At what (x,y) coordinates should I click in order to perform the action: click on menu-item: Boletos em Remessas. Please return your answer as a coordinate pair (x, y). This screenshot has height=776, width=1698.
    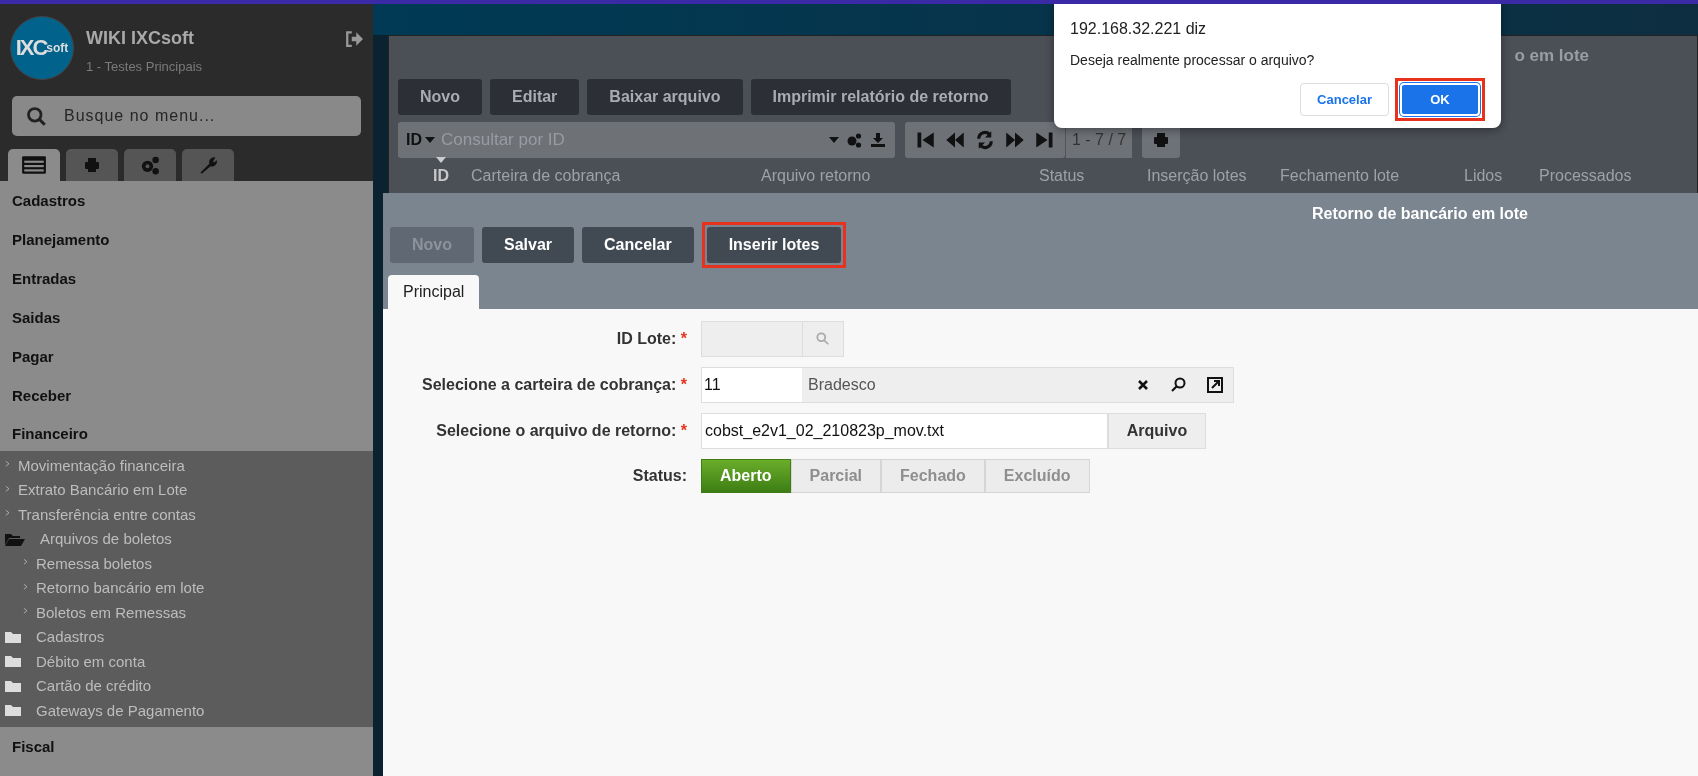
    Looking at the image, I should click on (111, 612).